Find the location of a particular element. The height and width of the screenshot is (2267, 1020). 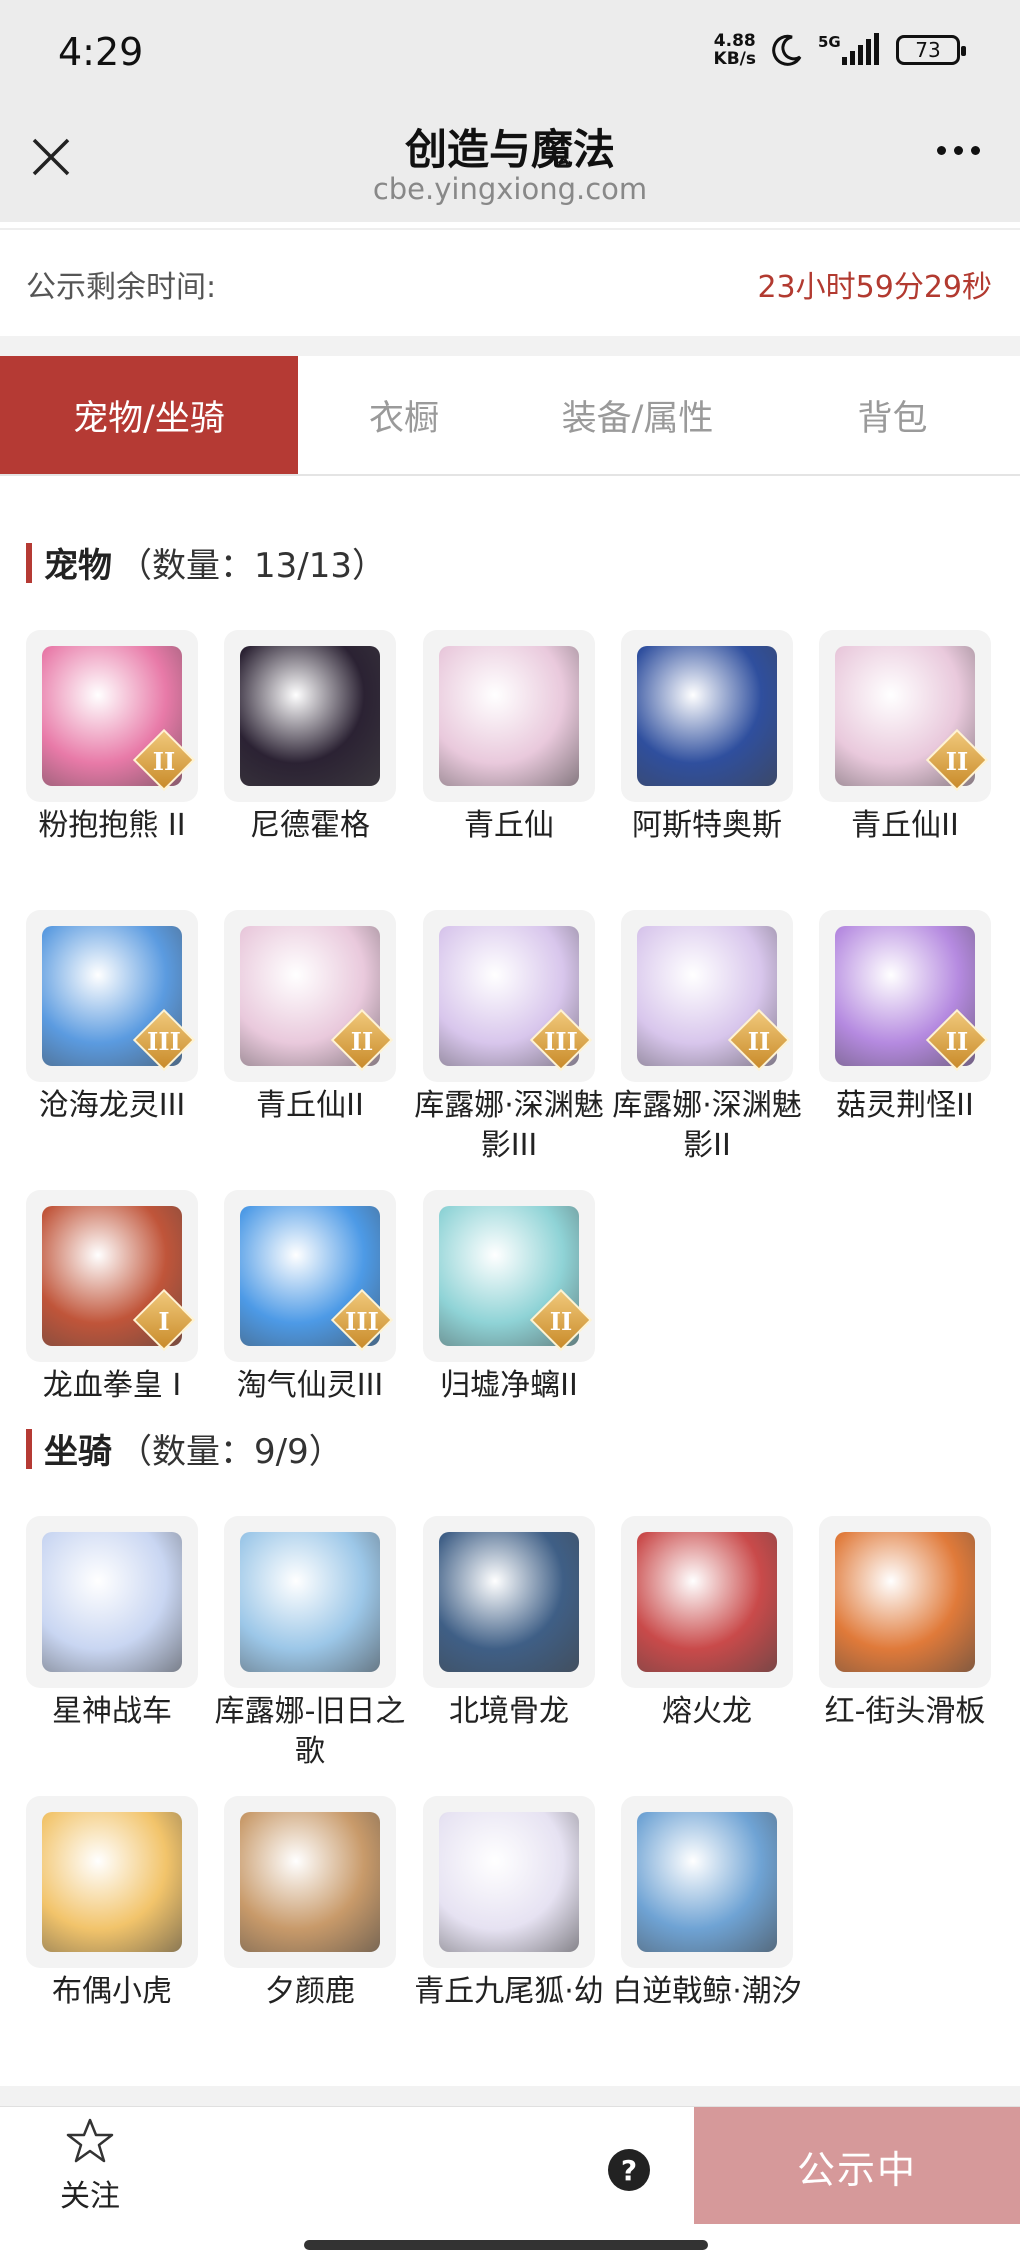

item-card: 熔火龙 is located at coordinates (707, 1624).